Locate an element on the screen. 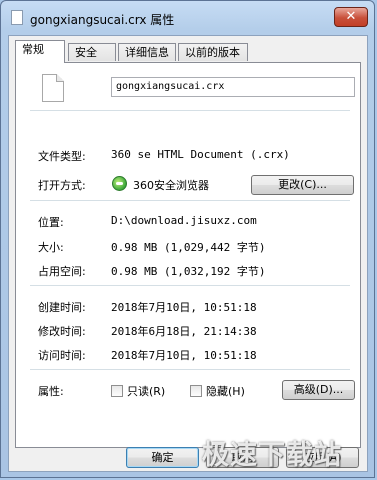 The height and width of the screenshot is (480, 377). file-type-value: 360 se HTML Document (.crx) is located at coordinates (200, 154).